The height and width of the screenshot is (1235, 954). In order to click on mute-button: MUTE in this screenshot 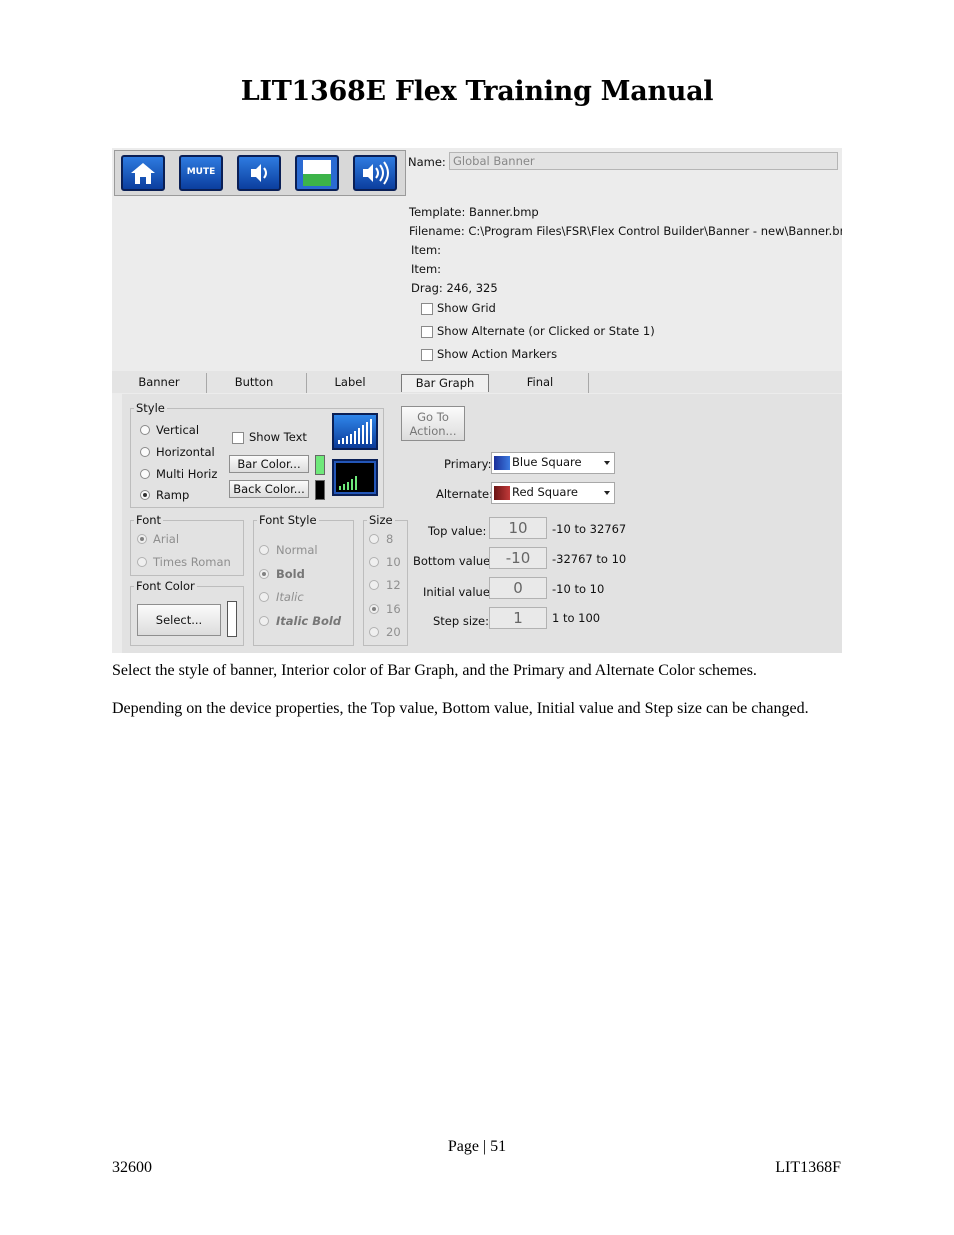, I will do `click(201, 173)`.